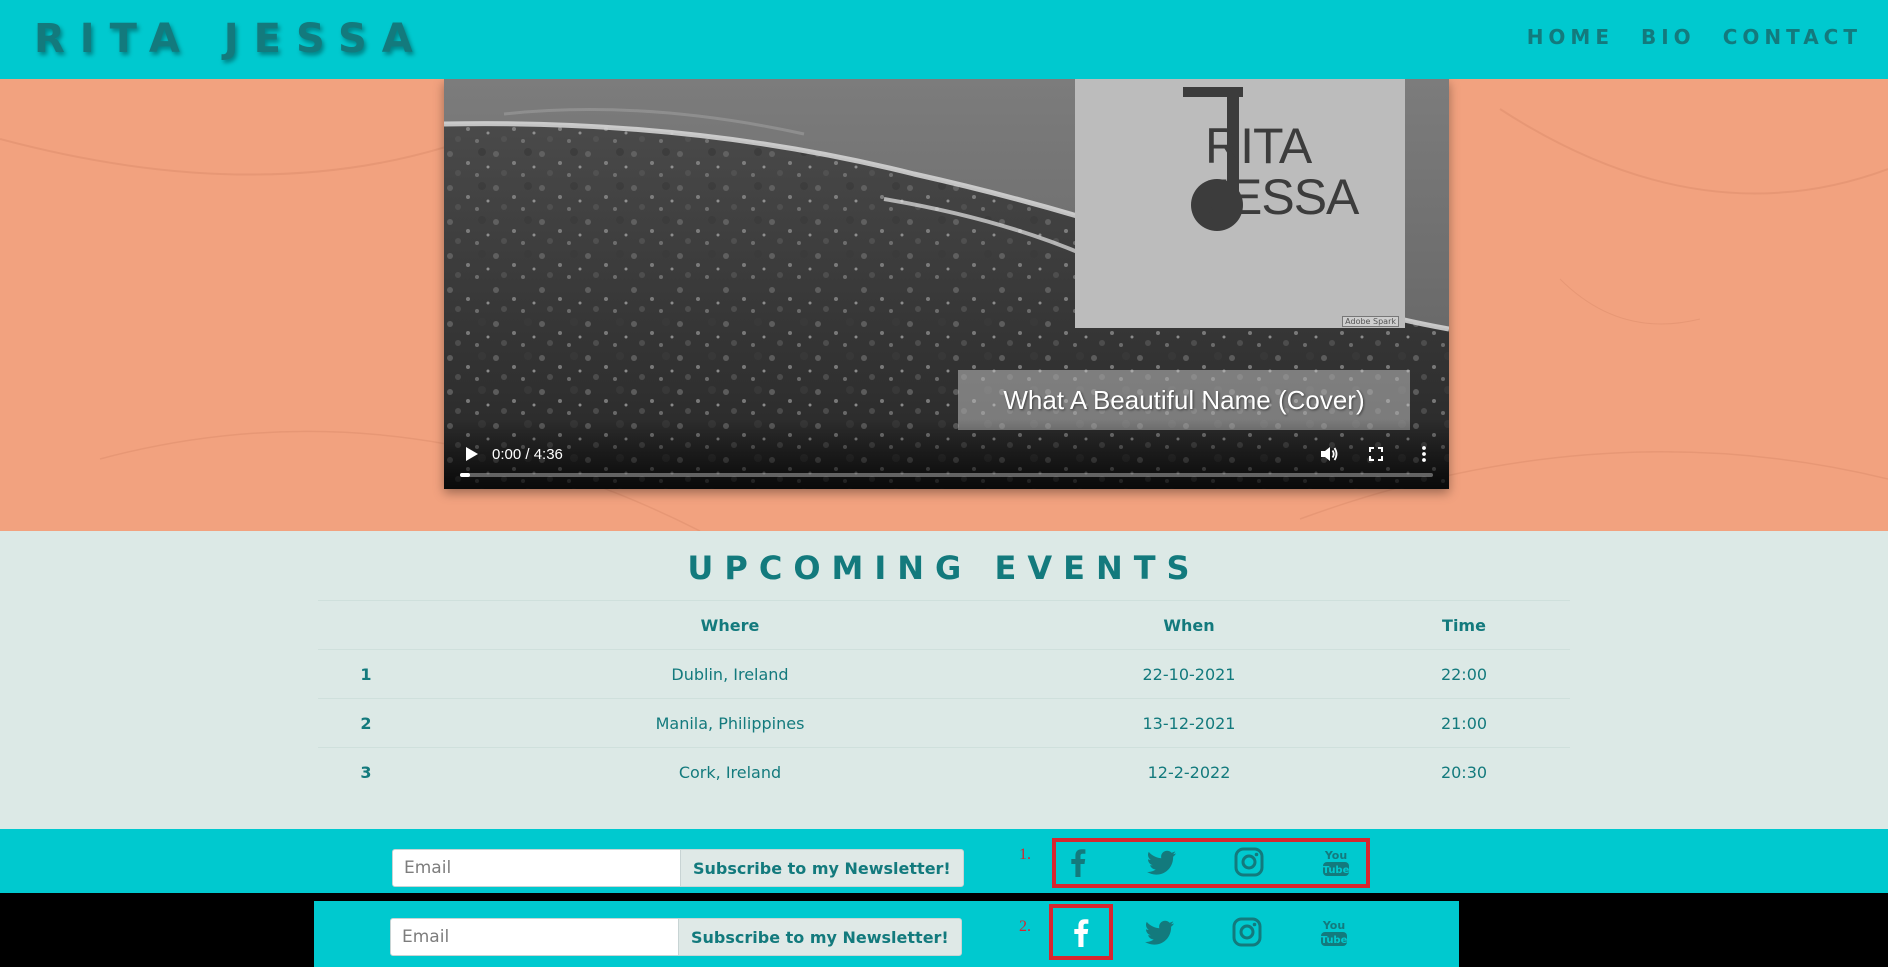 Image resolution: width=1888 pixels, height=967 pixels. Describe the element at coordinates (1329, 454) in the screenshot. I see `volume-icon` at that location.